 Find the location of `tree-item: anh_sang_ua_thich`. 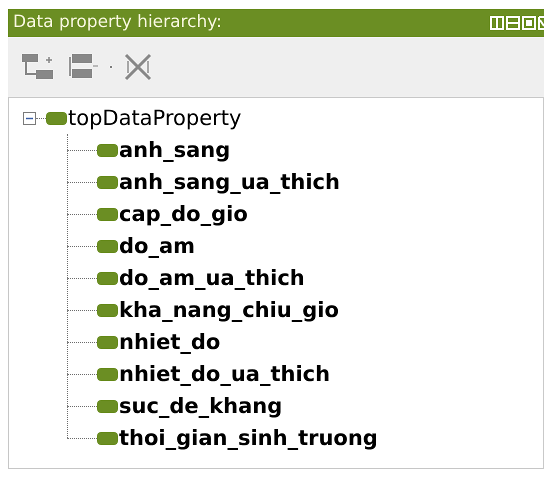

tree-item: anh_sang_ua_thich is located at coordinates (229, 182).